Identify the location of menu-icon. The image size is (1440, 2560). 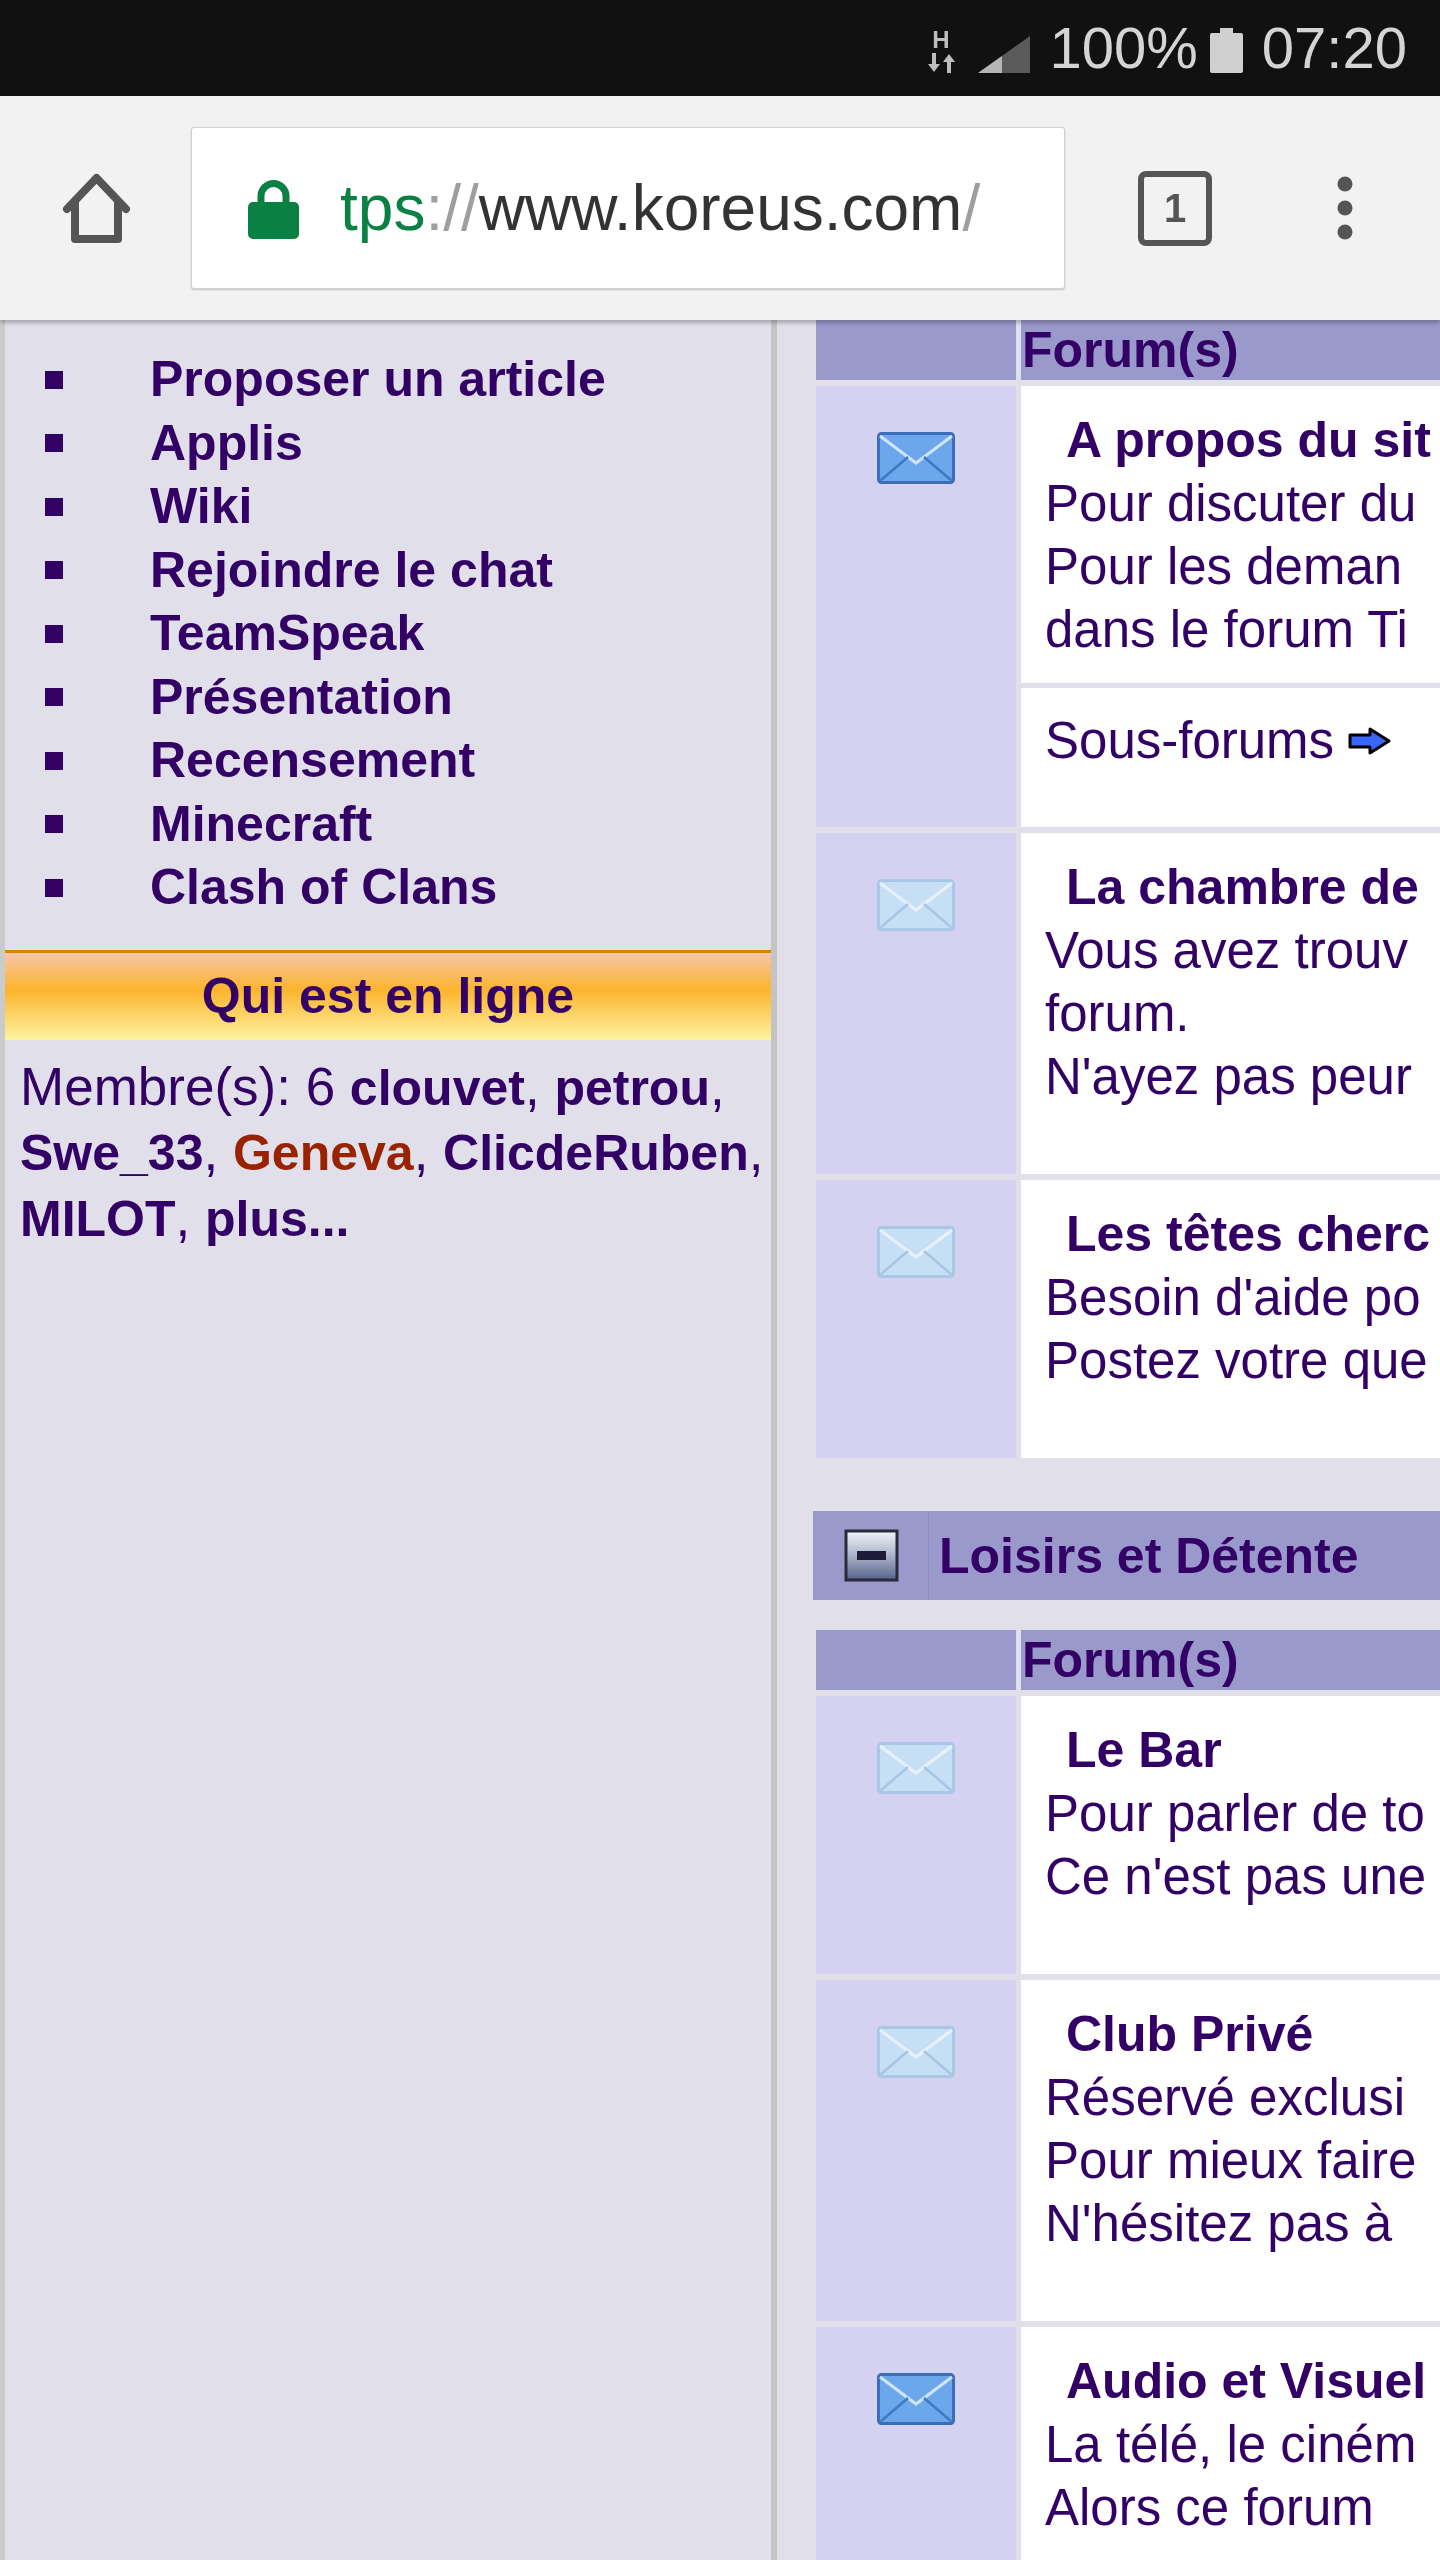
(1345, 208).